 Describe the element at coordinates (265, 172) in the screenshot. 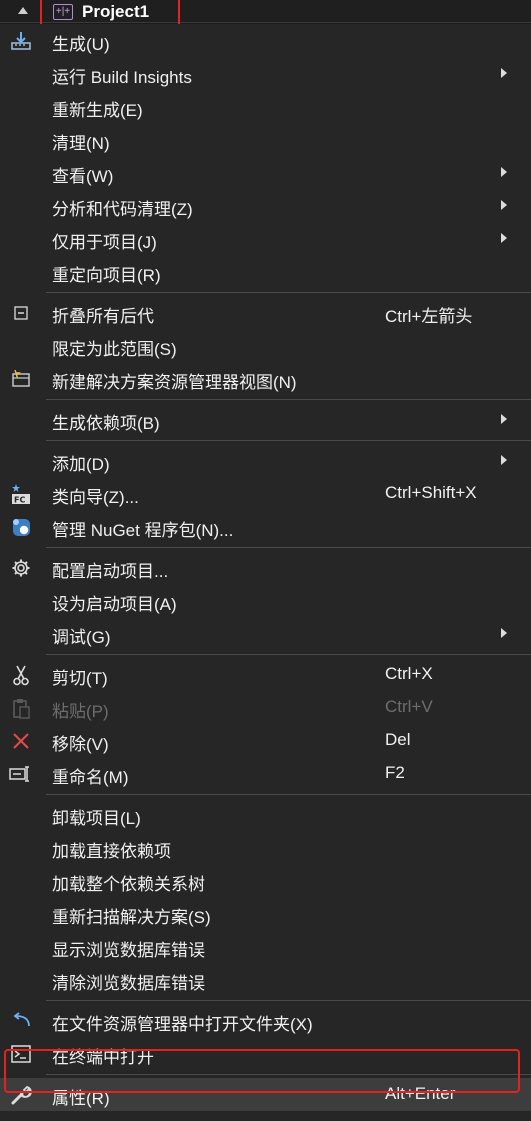

I see `menu-item-view: 查看(W)` at that location.